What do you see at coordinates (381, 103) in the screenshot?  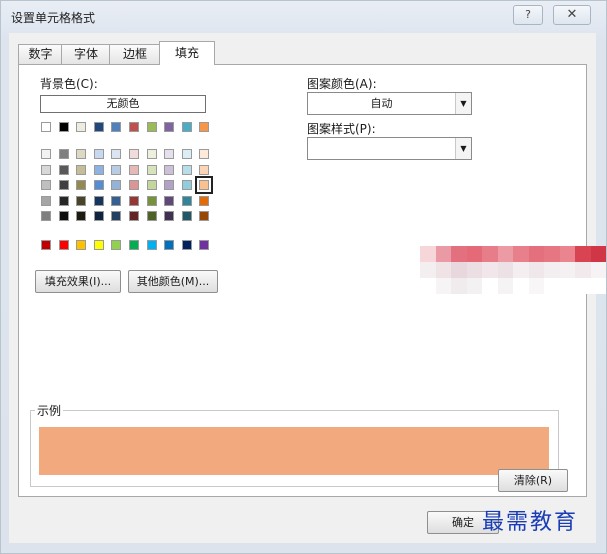 I see `pattern-color-value: 自动` at bounding box center [381, 103].